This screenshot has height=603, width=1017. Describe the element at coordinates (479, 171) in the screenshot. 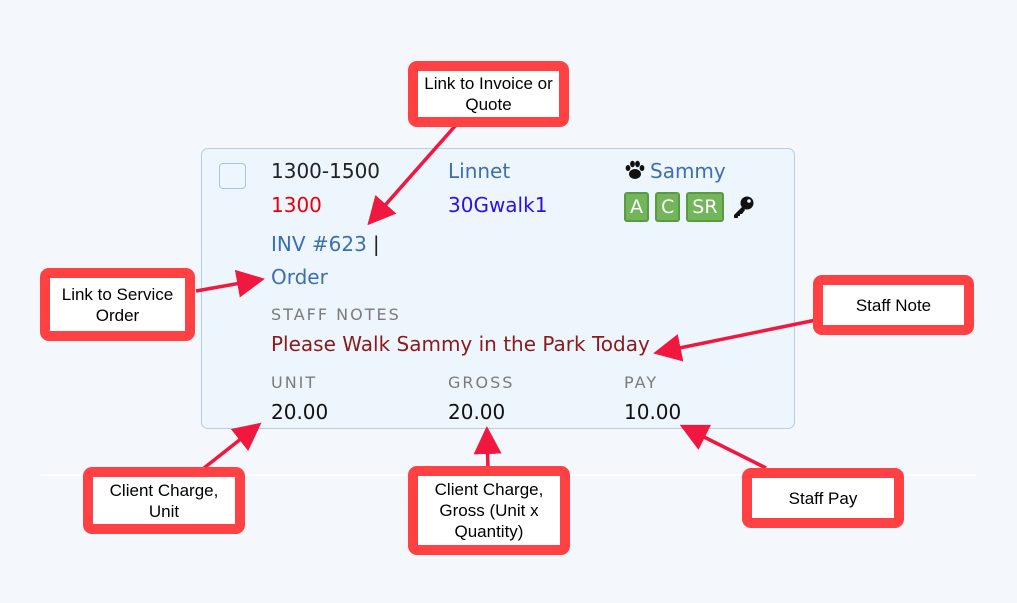

I see `client-name-link: Linnet` at that location.